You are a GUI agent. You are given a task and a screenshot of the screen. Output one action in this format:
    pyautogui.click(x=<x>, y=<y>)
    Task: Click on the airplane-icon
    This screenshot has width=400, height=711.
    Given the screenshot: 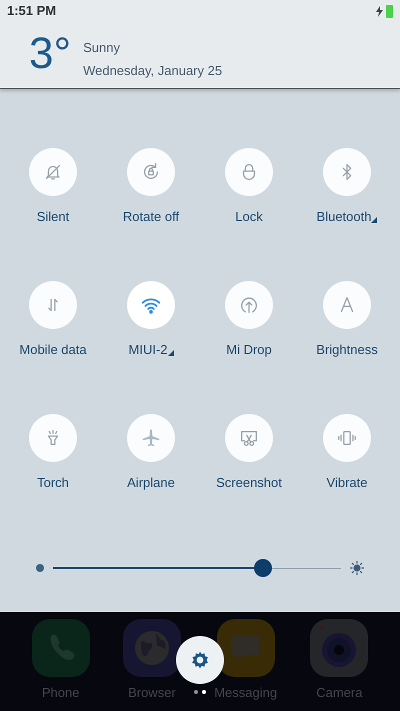 What is the action you would take?
    pyautogui.click(x=151, y=438)
    